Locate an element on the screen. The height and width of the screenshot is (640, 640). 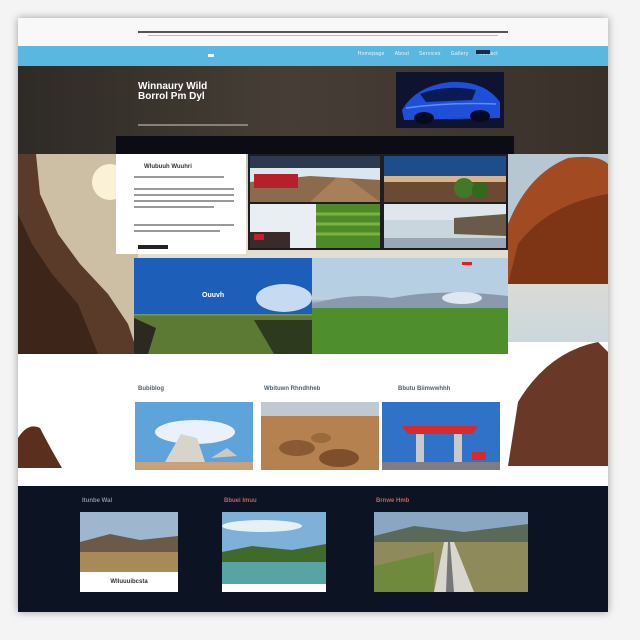
footer-card-2-caption is located at coordinates (274, 588).